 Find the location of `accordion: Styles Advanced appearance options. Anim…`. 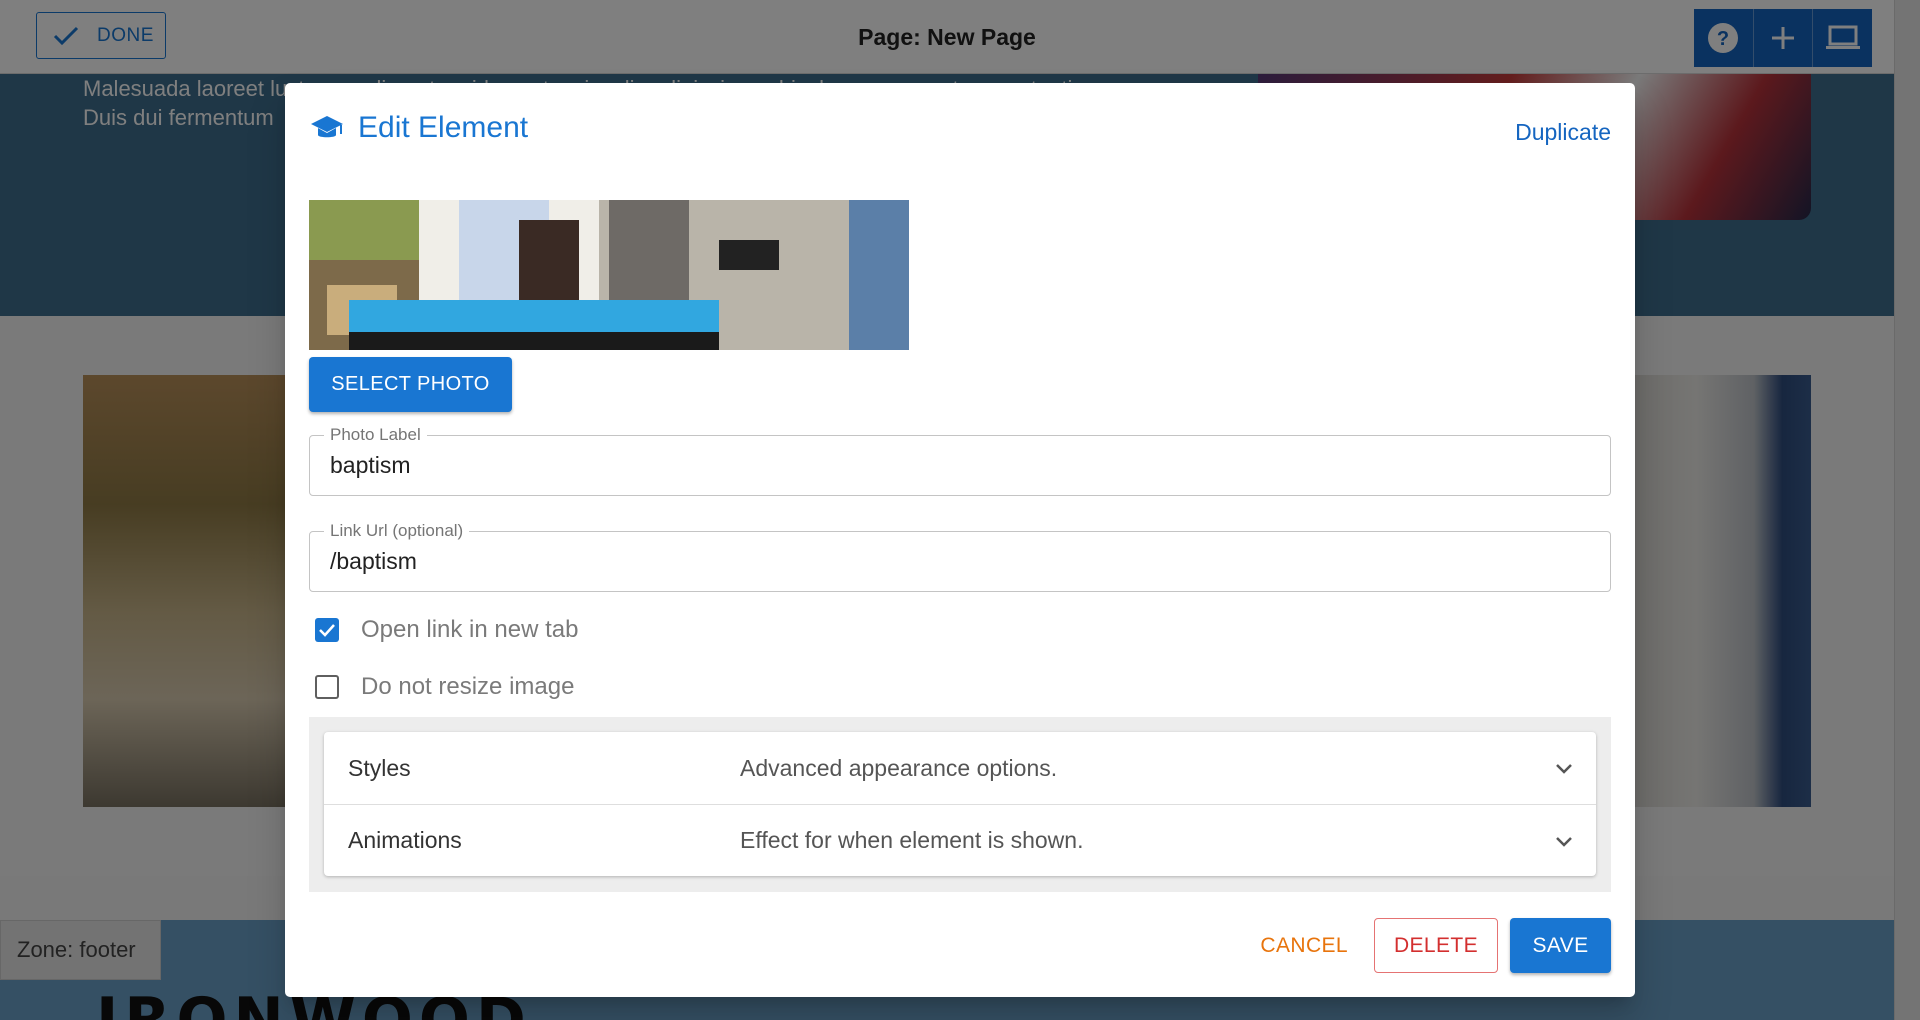

accordion: Styles Advanced appearance options. Anim… is located at coordinates (960, 804).